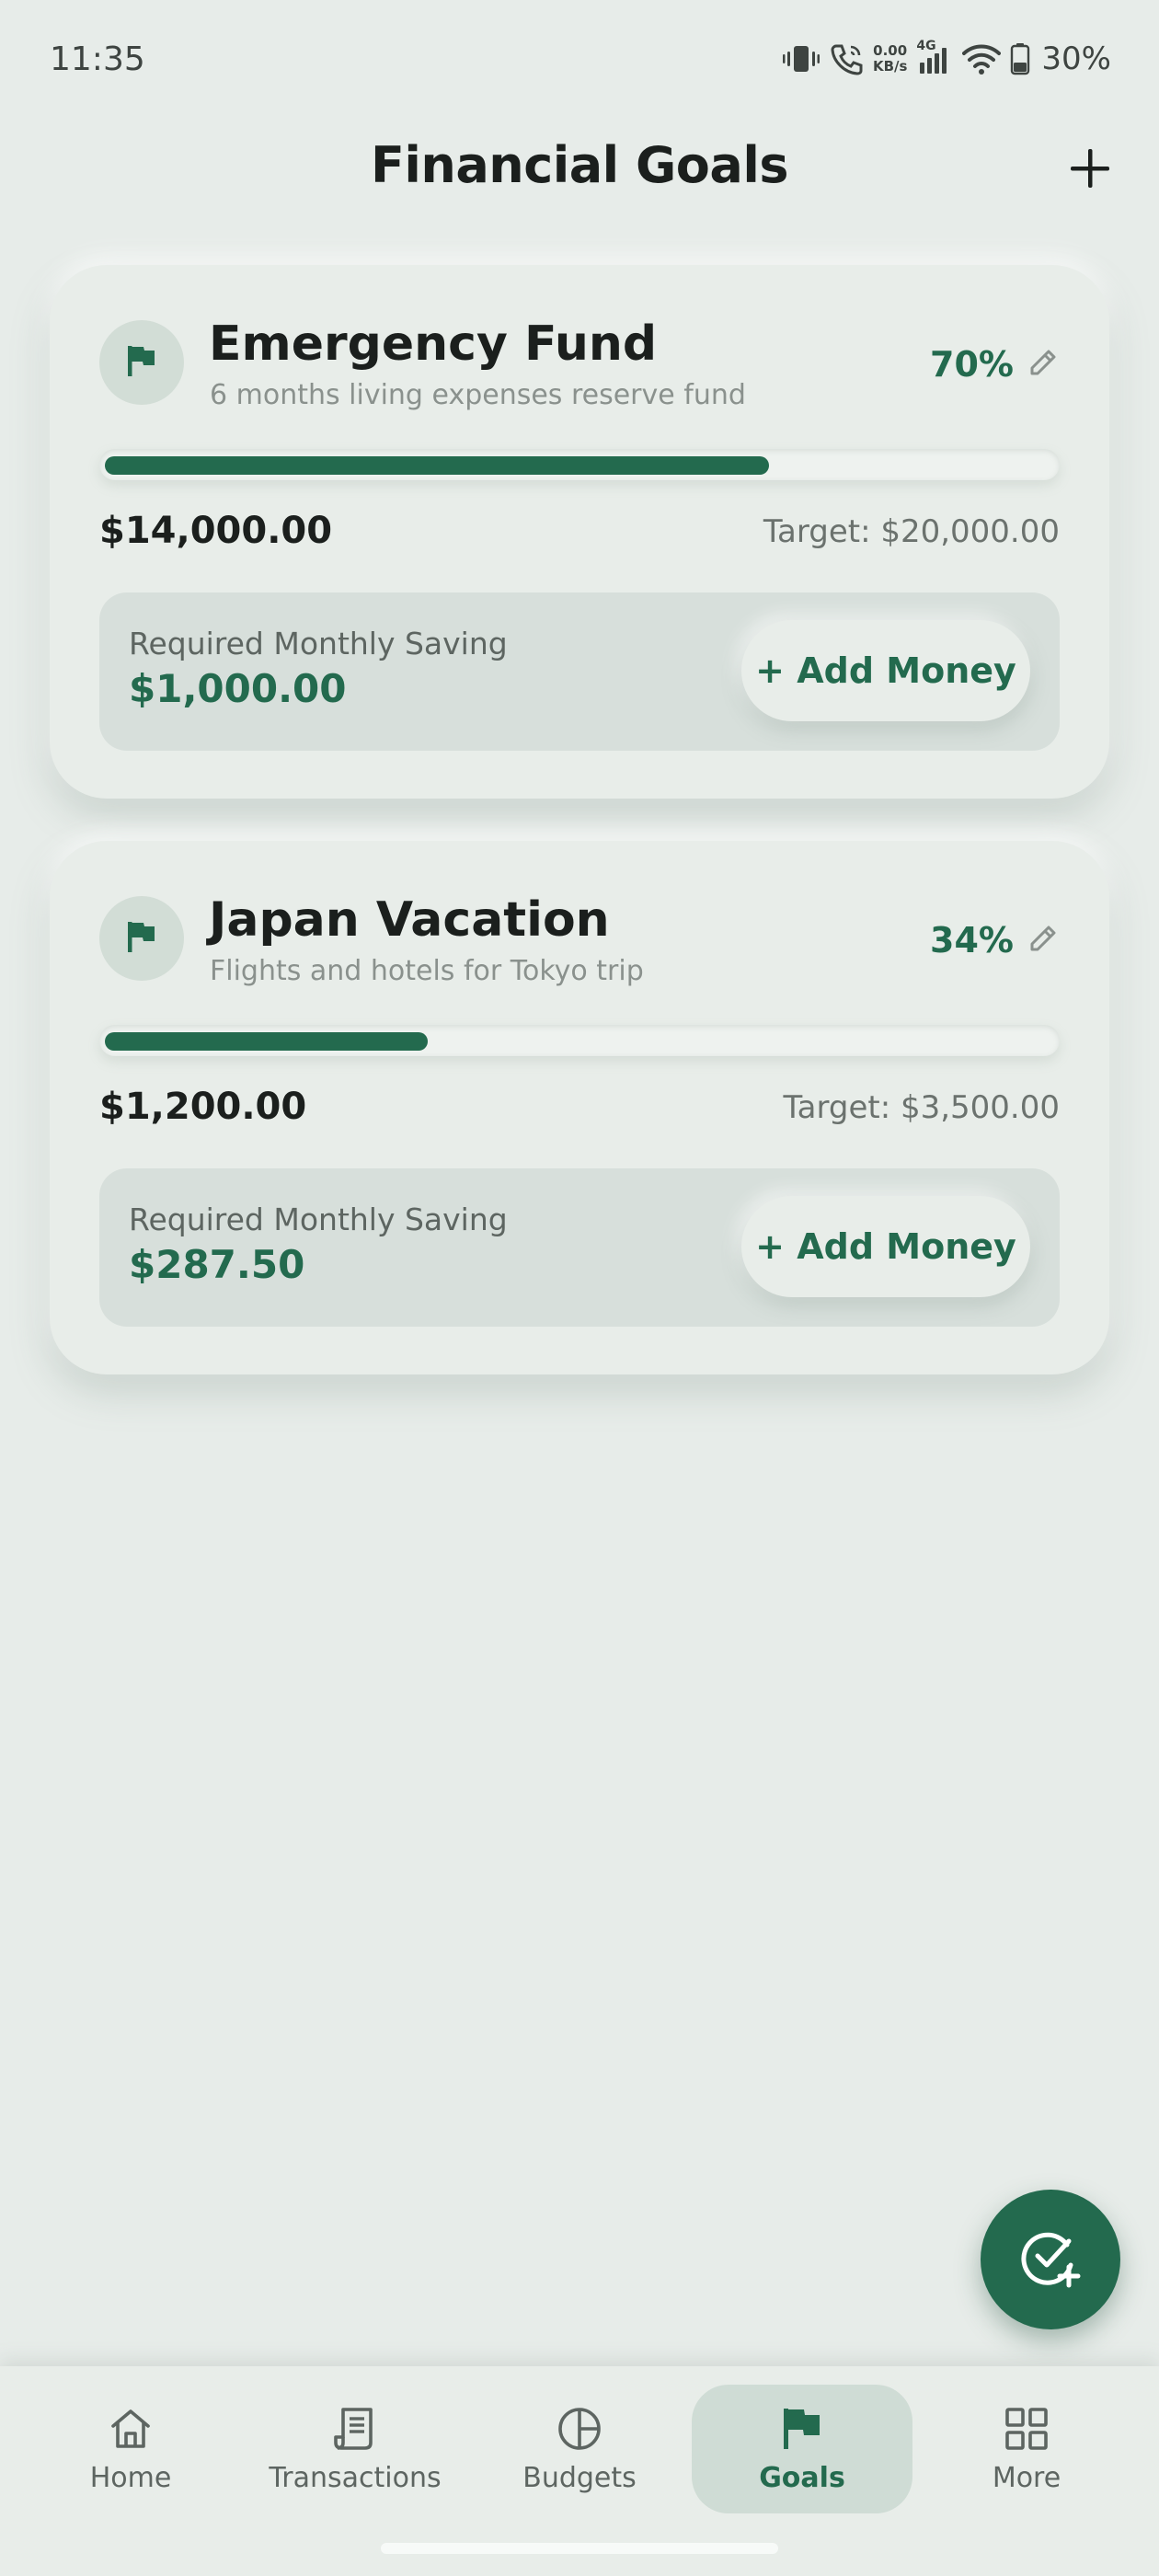 This screenshot has height=2576, width=1159. I want to click on grid-icon, so click(1027, 2429).